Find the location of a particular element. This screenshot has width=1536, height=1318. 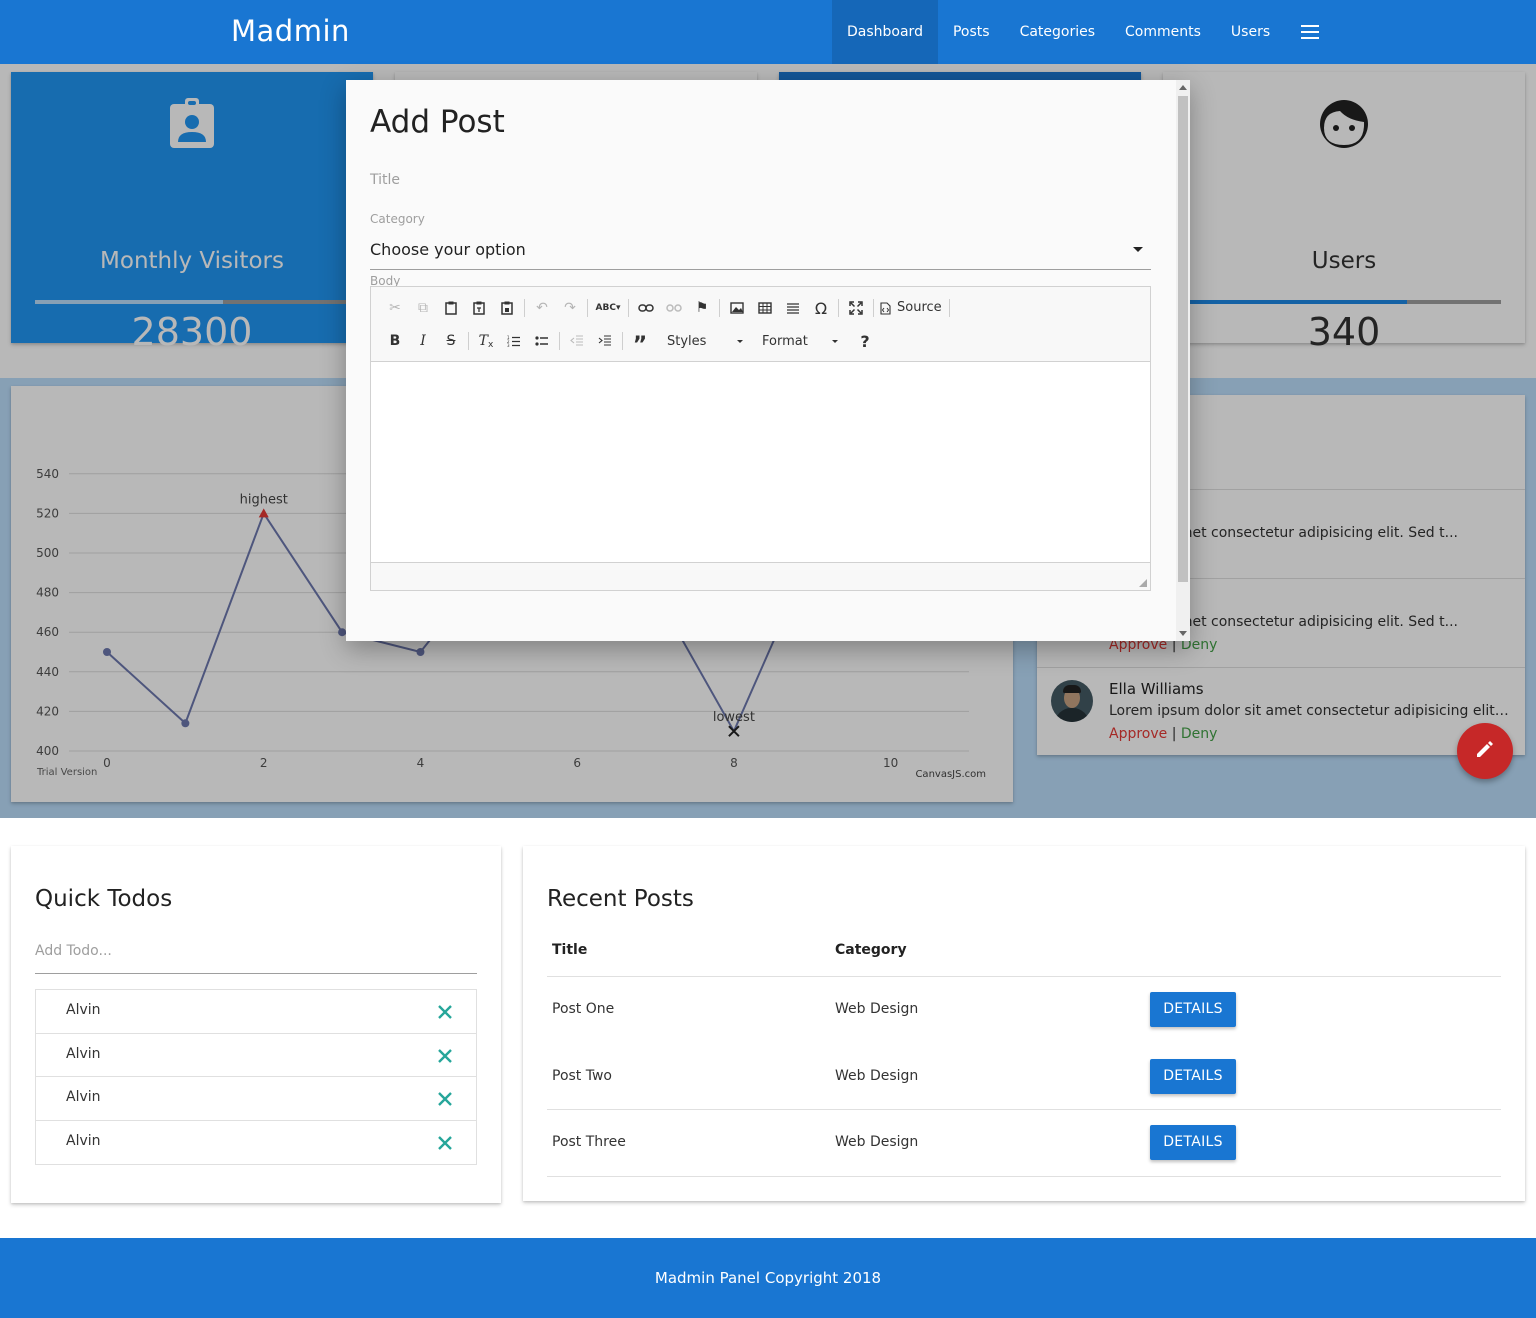

styles-dropdown: Styles is located at coordinates (705, 341).